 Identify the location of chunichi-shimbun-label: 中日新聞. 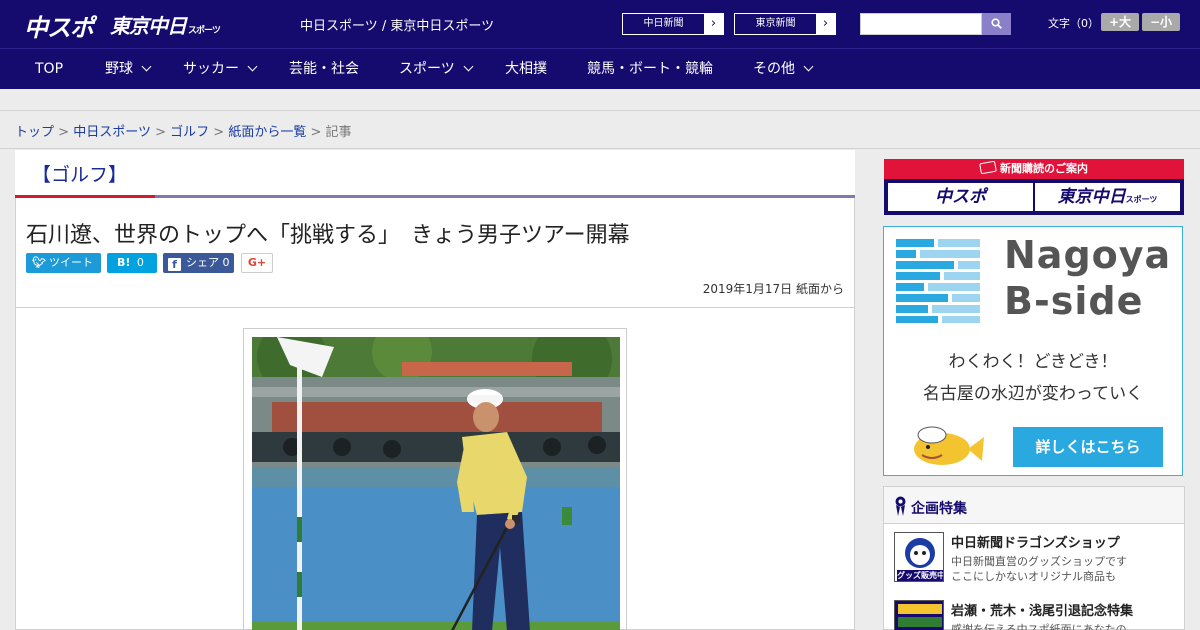
(663, 23).